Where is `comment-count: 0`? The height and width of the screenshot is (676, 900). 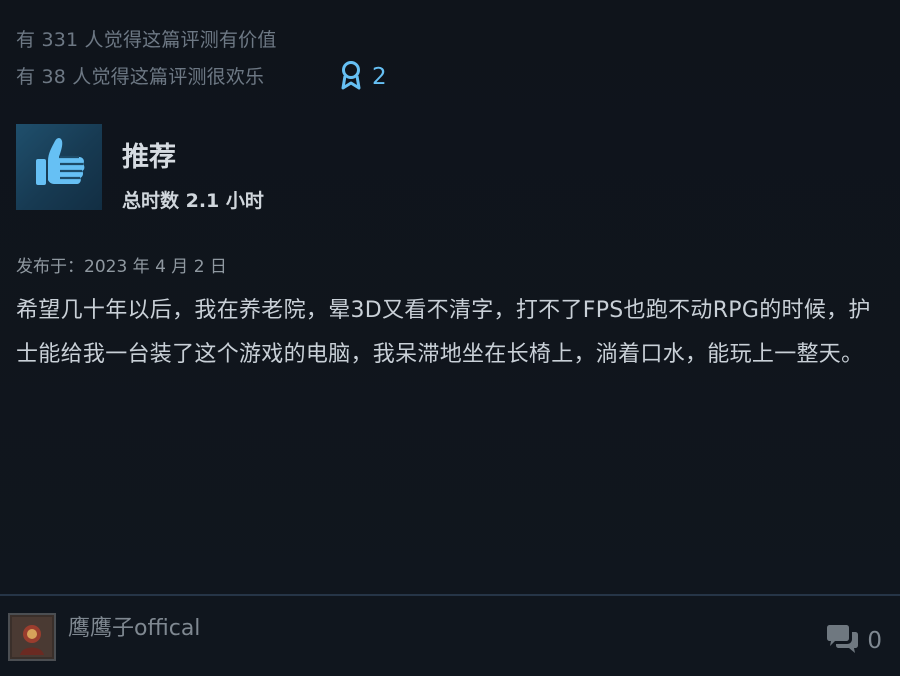
comment-count: 0 is located at coordinates (874, 641).